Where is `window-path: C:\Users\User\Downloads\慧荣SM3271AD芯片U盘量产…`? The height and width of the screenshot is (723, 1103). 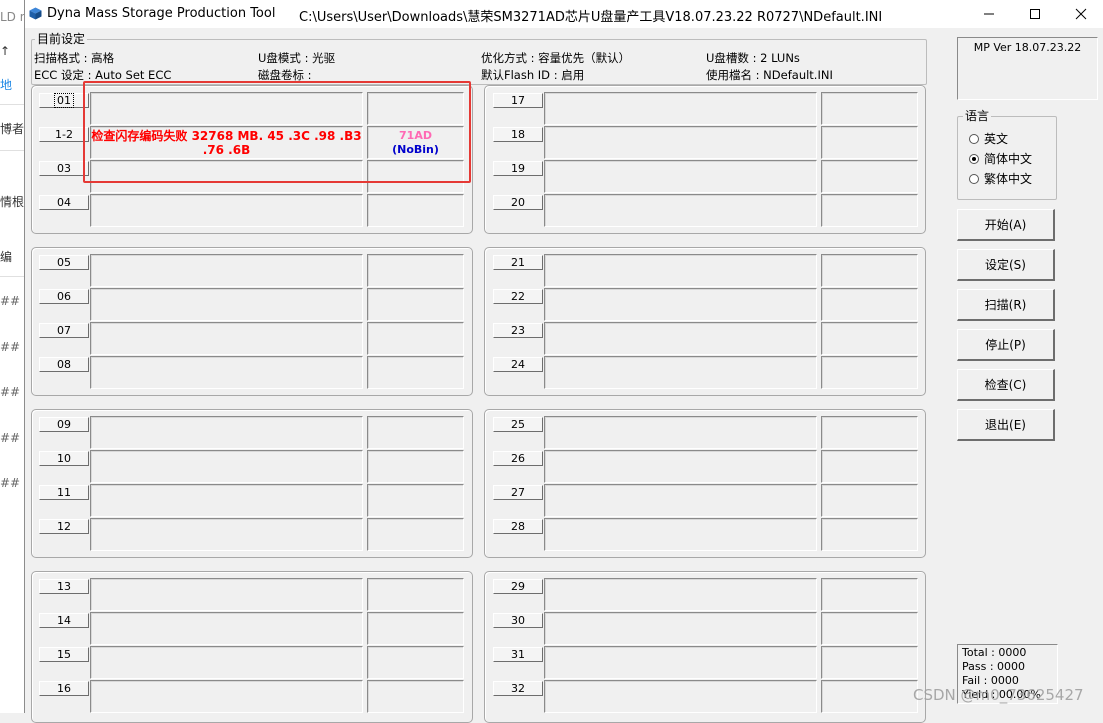 window-path: C:\Users\User\Downloads\慧荣SM3271AD芯片U盘量产… is located at coordinates (591, 17).